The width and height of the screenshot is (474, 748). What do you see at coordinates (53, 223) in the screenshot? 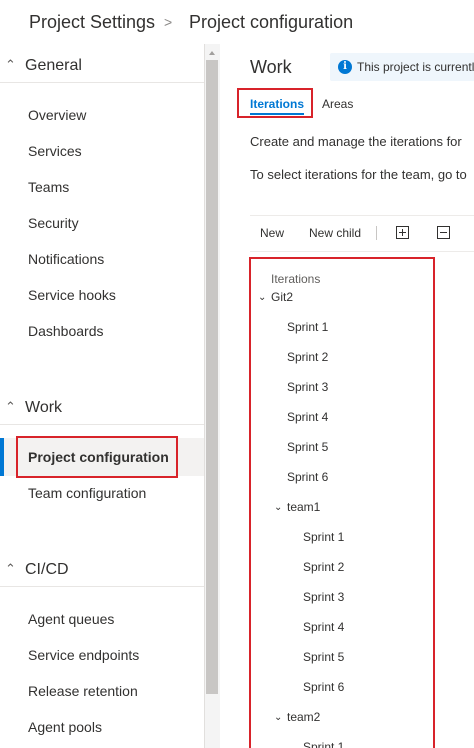
I see `sidebar-item-security: Security` at bounding box center [53, 223].